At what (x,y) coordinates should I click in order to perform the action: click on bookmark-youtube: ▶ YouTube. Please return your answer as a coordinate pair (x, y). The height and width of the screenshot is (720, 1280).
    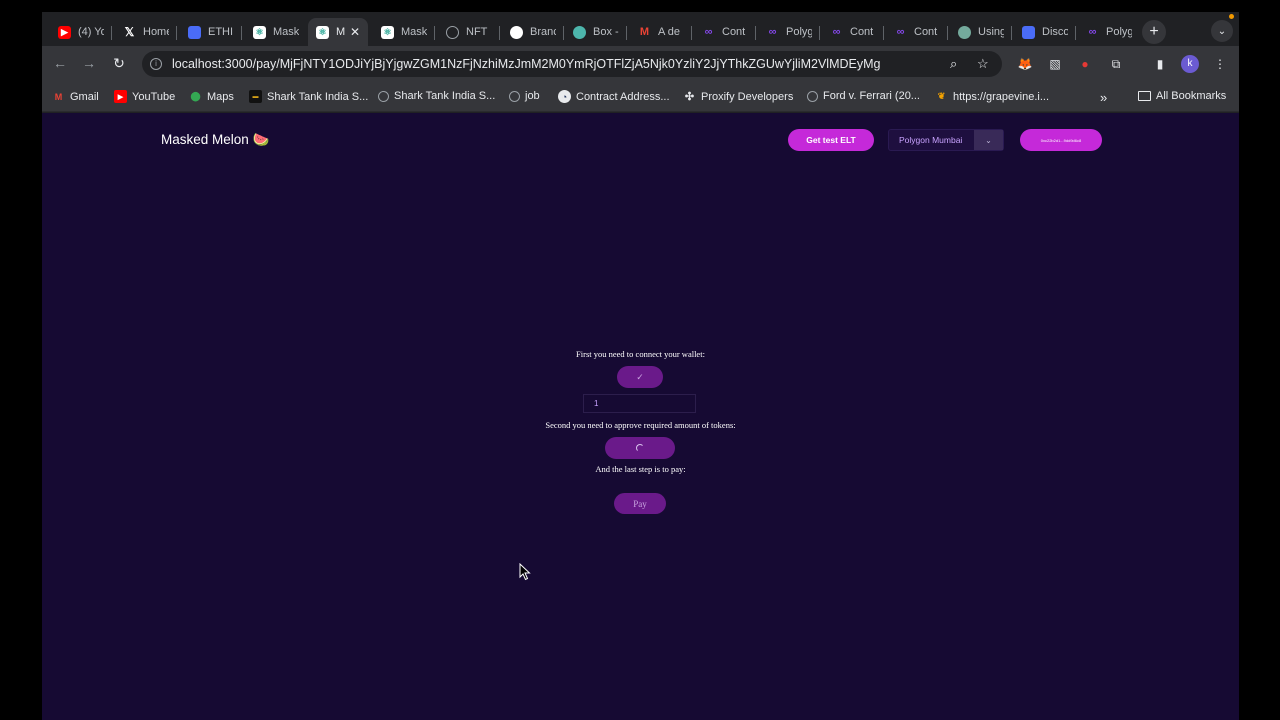
    Looking at the image, I should click on (144, 96).